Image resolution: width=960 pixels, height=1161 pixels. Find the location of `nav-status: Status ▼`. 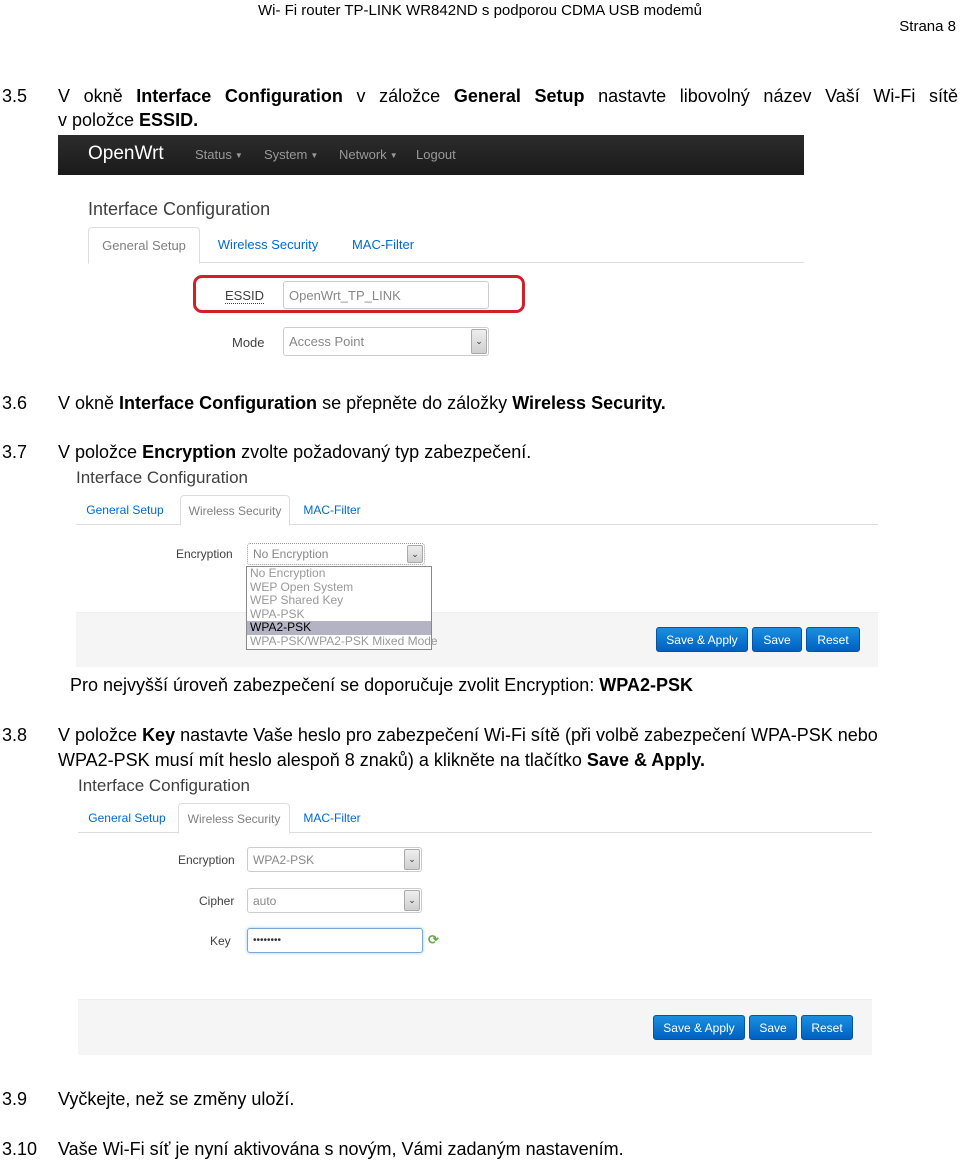

nav-status: Status ▼ is located at coordinates (219, 154).